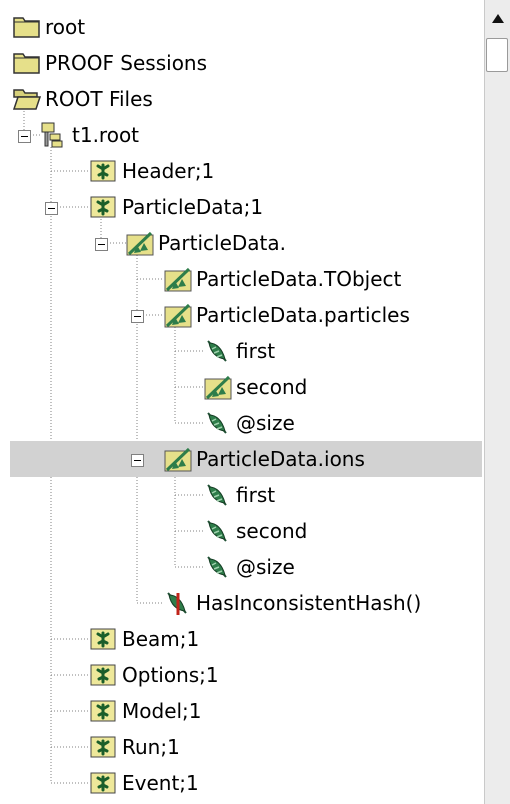  What do you see at coordinates (497, 55) in the screenshot?
I see `scroll-thumb` at bounding box center [497, 55].